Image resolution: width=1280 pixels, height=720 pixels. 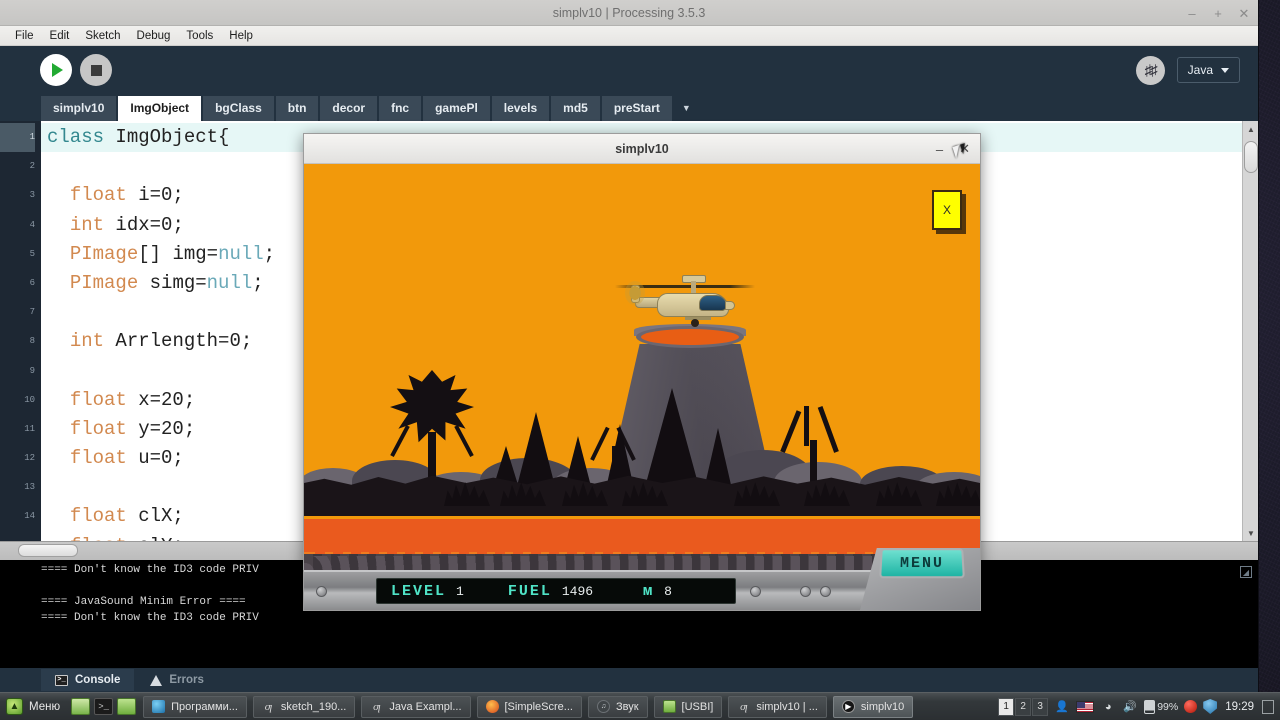 What do you see at coordinates (400, 108) in the screenshot?
I see `tab-fnc: fnc` at bounding box center [400, 108].